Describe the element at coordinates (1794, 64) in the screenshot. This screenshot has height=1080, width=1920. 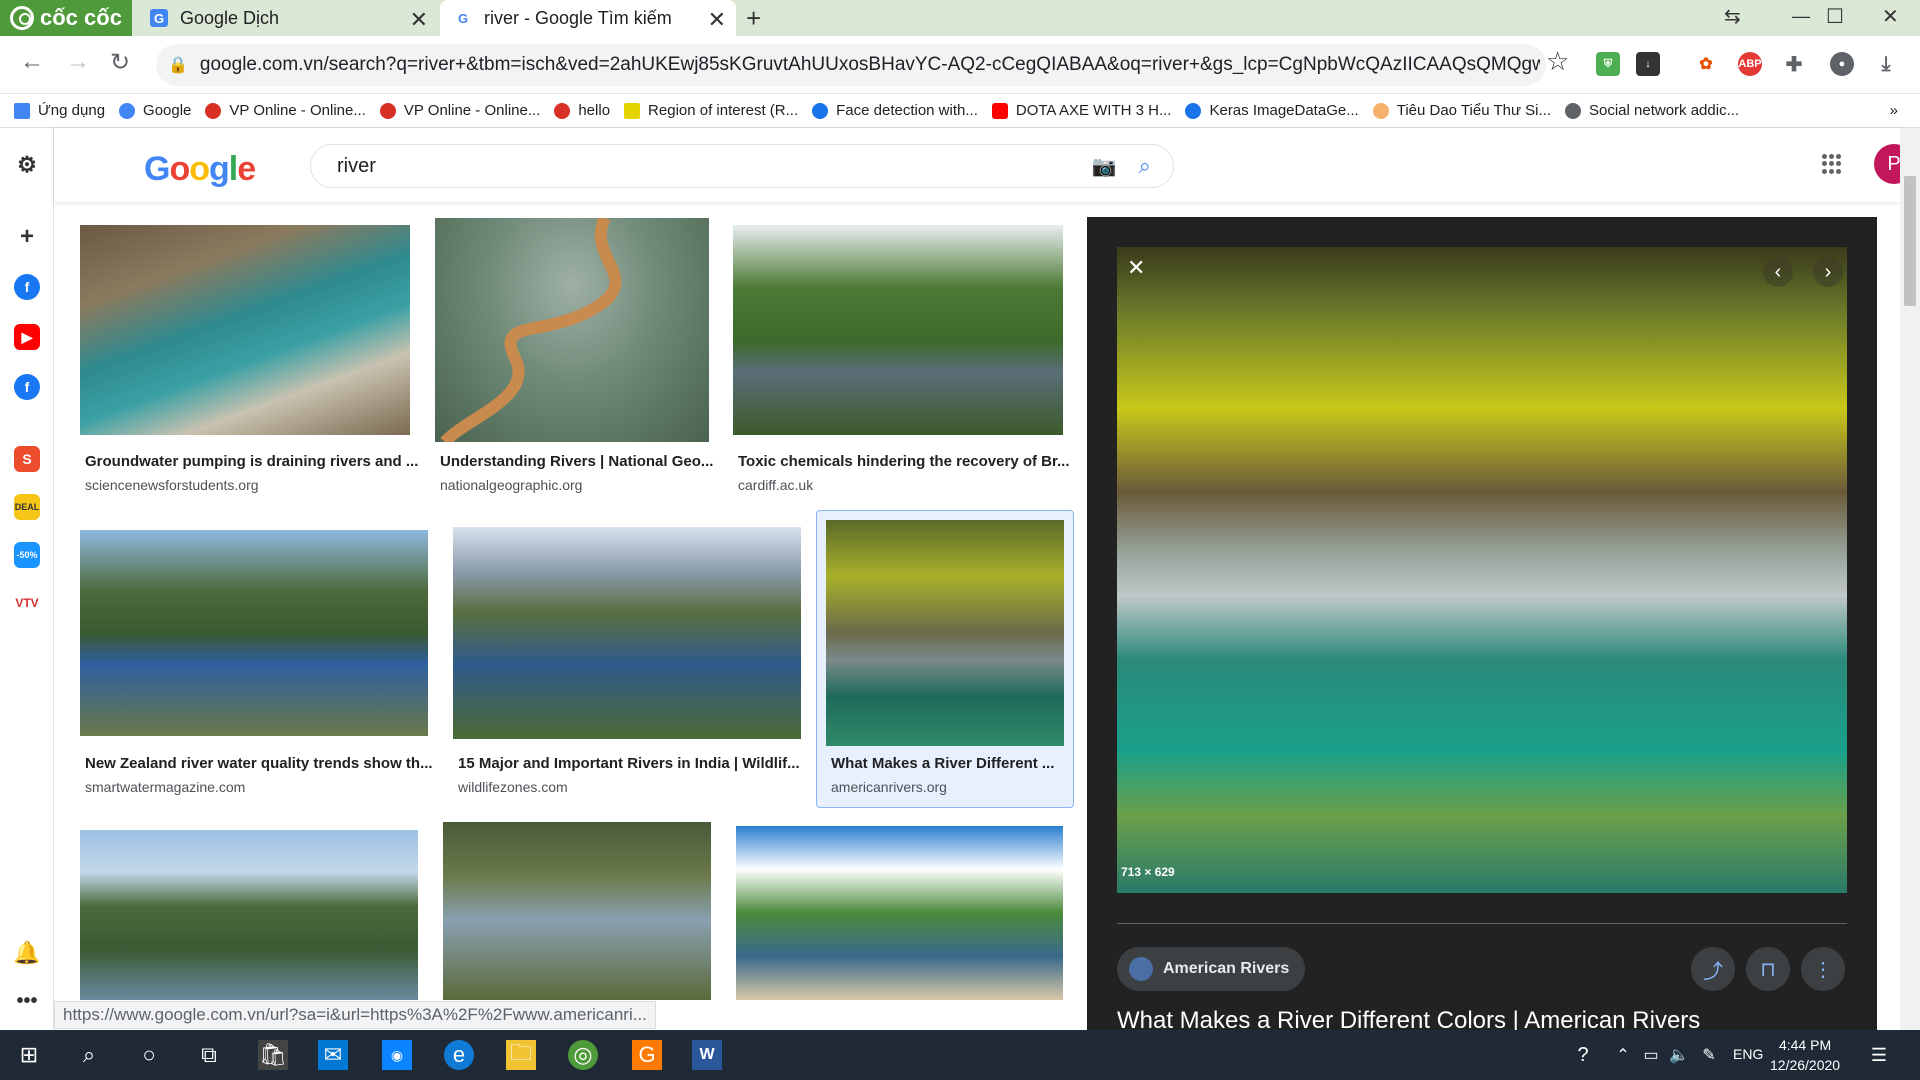
I see `puzzle-icon: ✚` at that location.